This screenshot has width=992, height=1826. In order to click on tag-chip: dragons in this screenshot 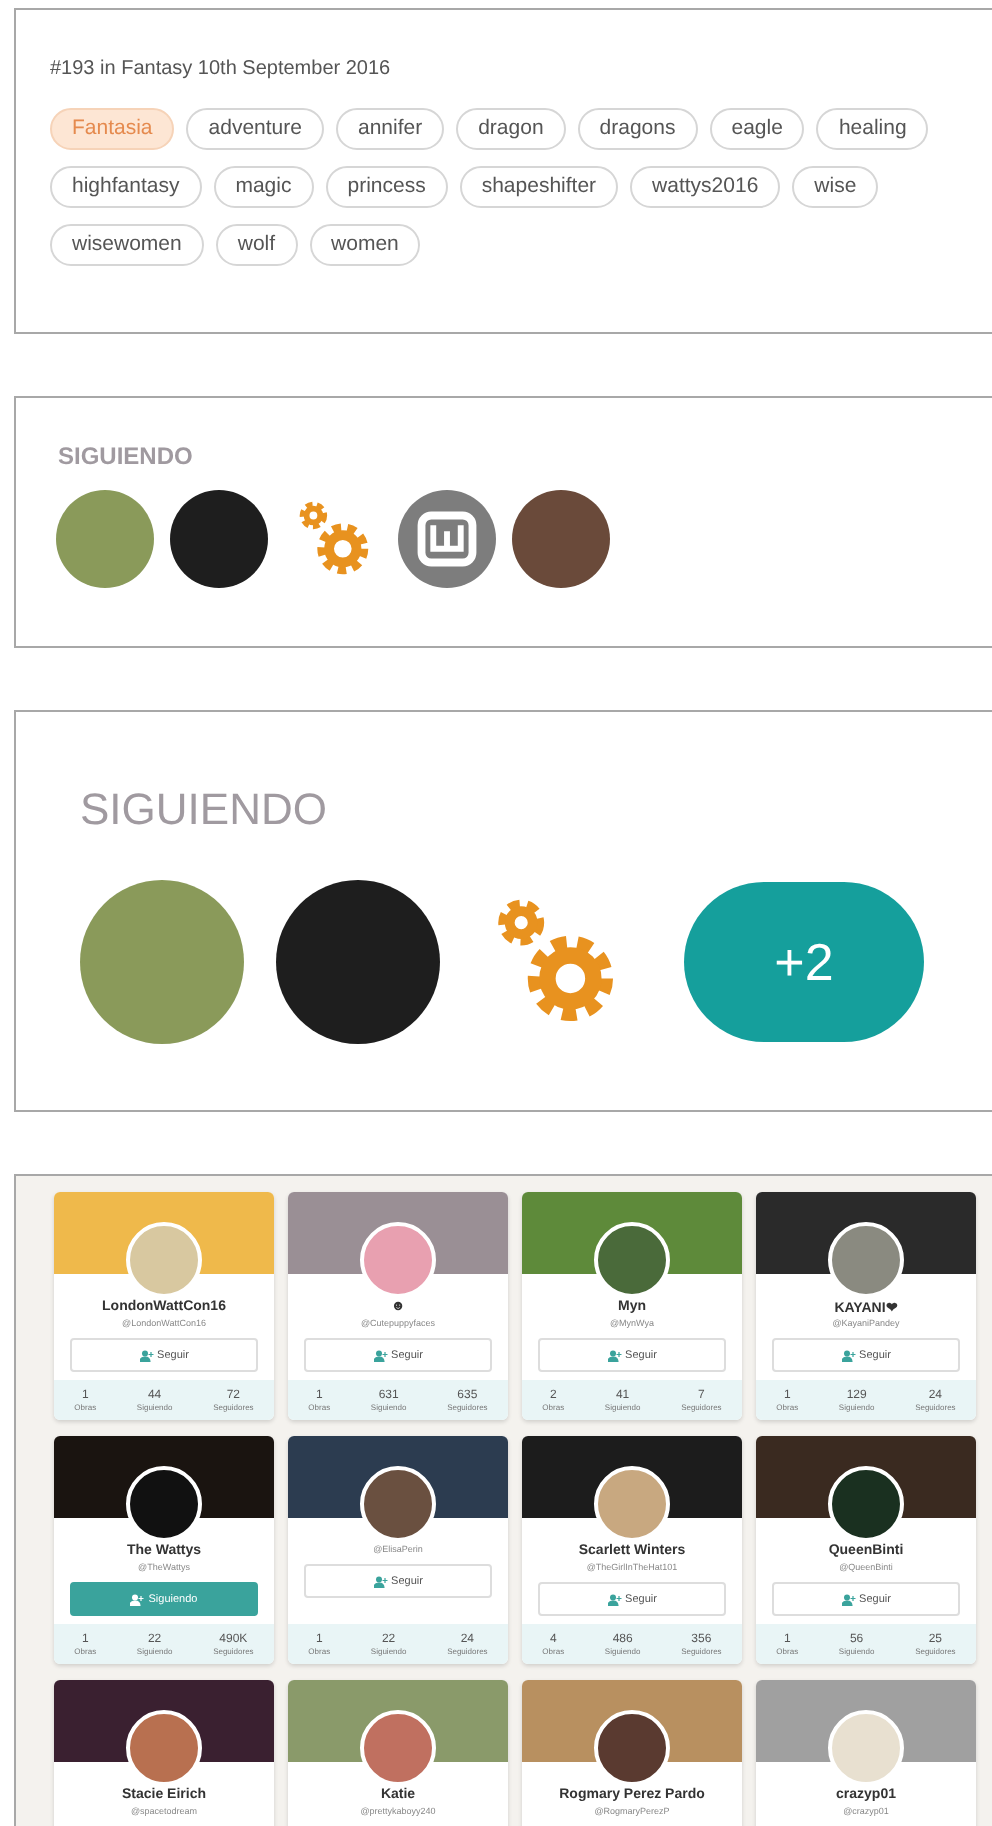, I will do `click(637, 129)`.